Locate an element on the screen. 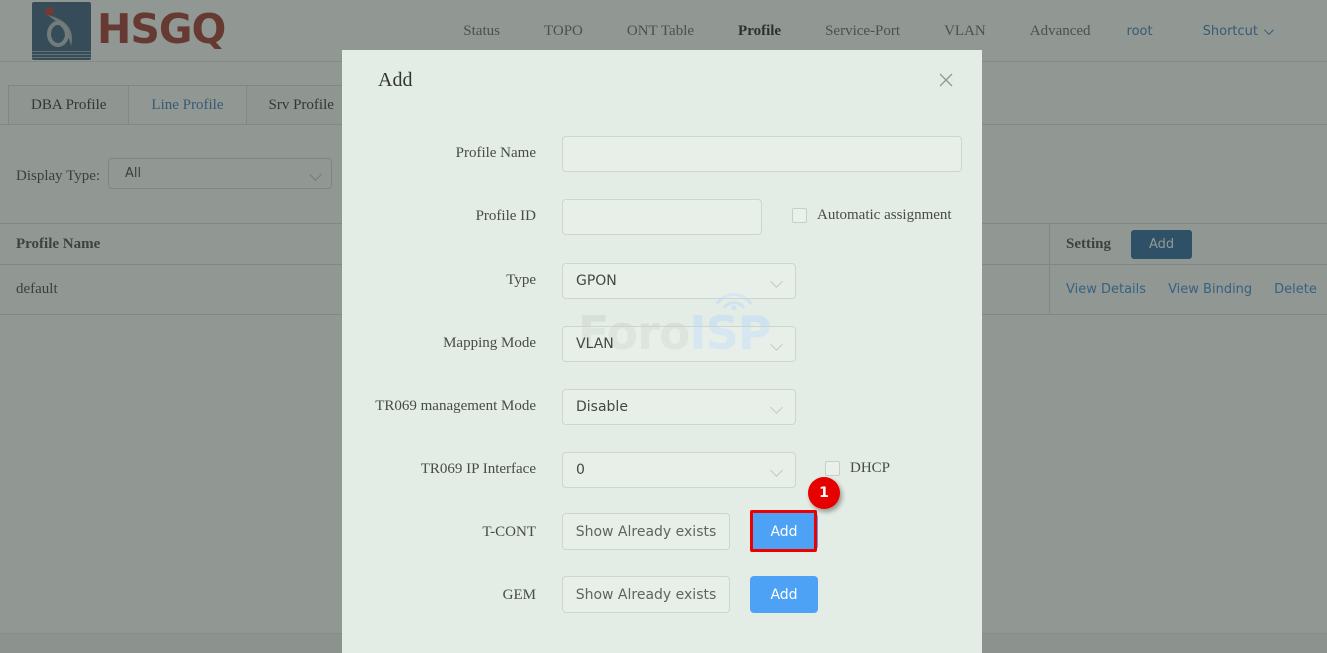 This screenshot has height=653, width=1327. field-row-tcont: T-CONT Show Already exists Add is located at coordinates (662, 532).